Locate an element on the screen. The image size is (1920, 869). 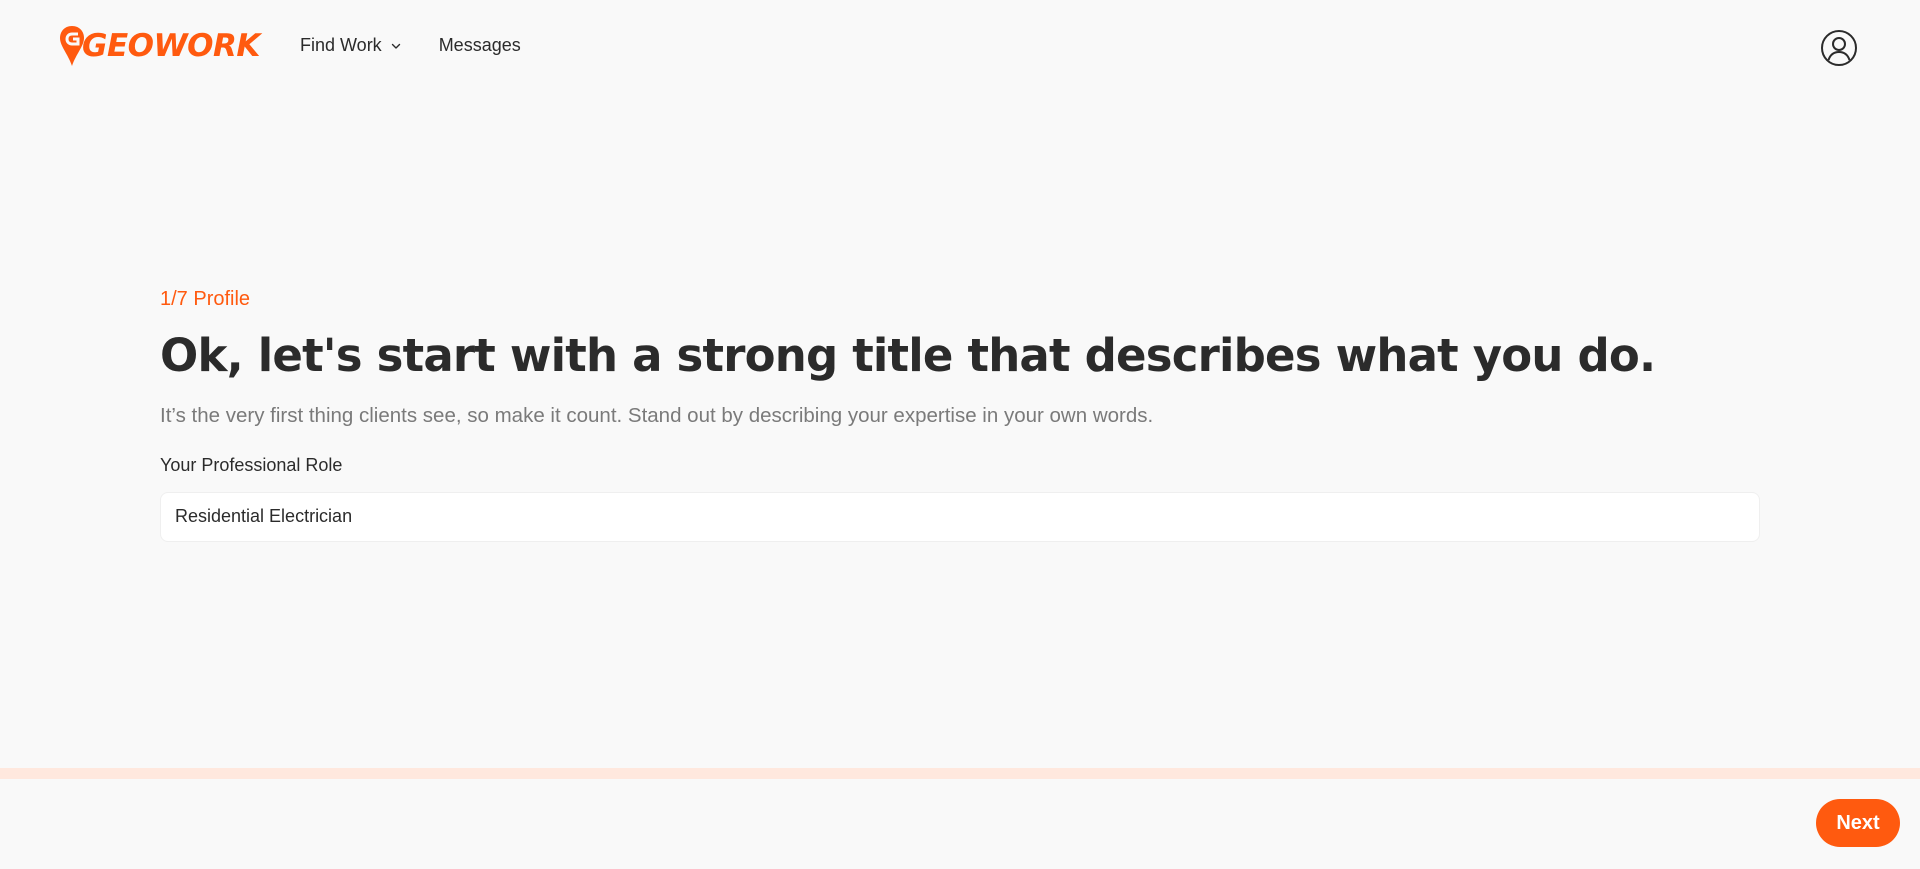
map-pin-icon is located at coordinates (72, 46).